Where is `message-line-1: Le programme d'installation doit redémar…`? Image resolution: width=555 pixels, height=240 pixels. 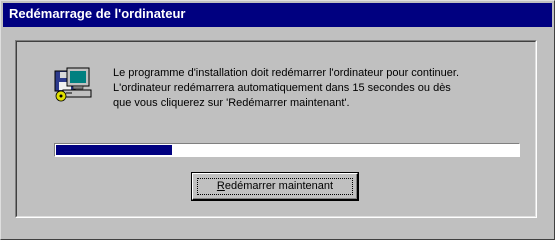 message-line-1: Le programme d'installation doit redémar… is located at coordinates (286, 73).